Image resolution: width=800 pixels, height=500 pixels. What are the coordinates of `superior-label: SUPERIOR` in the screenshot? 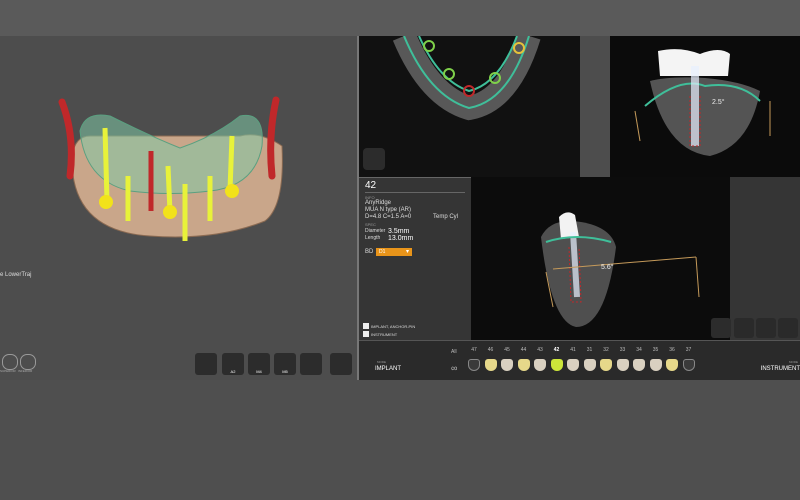 It's located at (8, 371).